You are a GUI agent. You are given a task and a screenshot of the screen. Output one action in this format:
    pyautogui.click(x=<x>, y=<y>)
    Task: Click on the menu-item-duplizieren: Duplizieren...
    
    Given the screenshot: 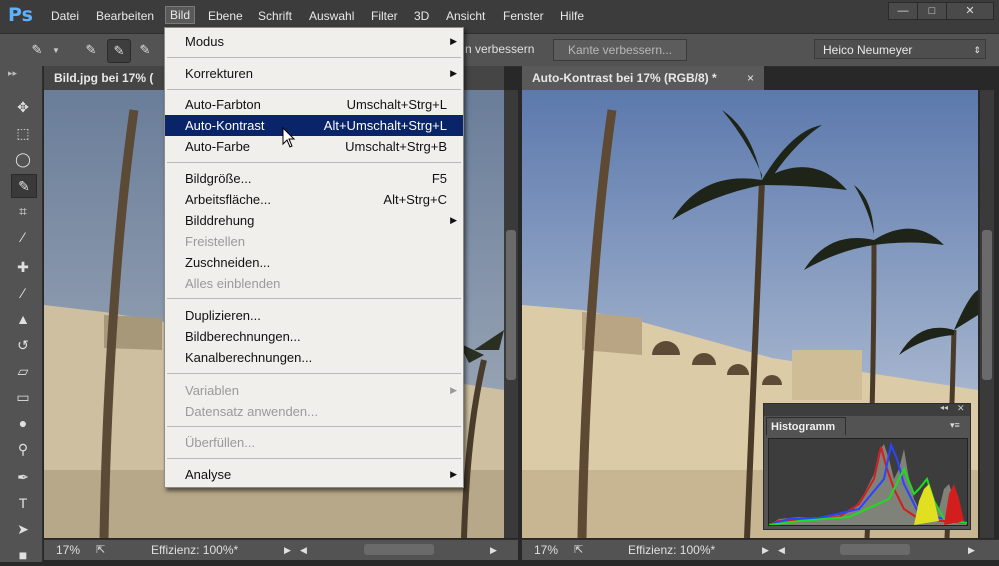 What is the action you would take?
    pyautogui.click(x=314, y=315)
    